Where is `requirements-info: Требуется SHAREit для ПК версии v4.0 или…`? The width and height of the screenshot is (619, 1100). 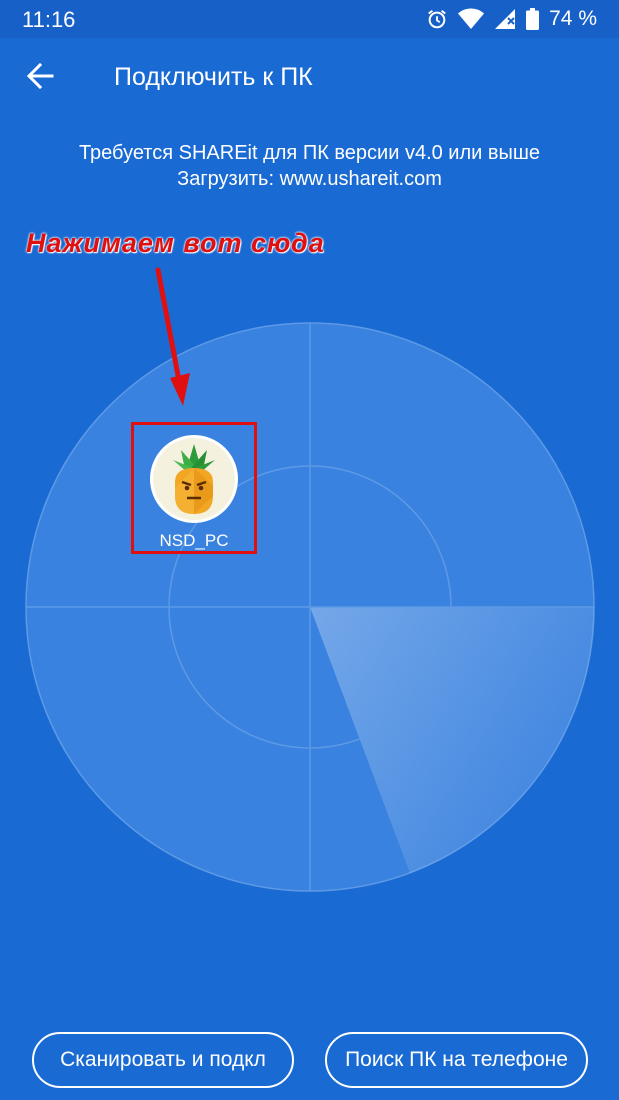 requirements-info: Требуется SHAREit для ПК версии v4.0 или… is located at coordinates (309, 166).